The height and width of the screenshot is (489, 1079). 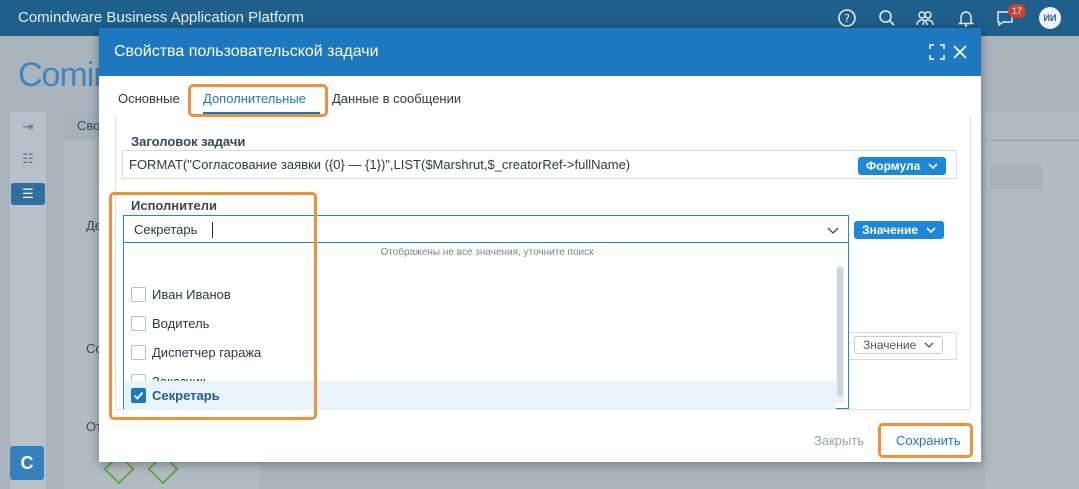 What do you see at coordinates (396, 98) in the screenshot?
I see `tab-message-data: Данные в сообщении` at bounding box center [396, 98].